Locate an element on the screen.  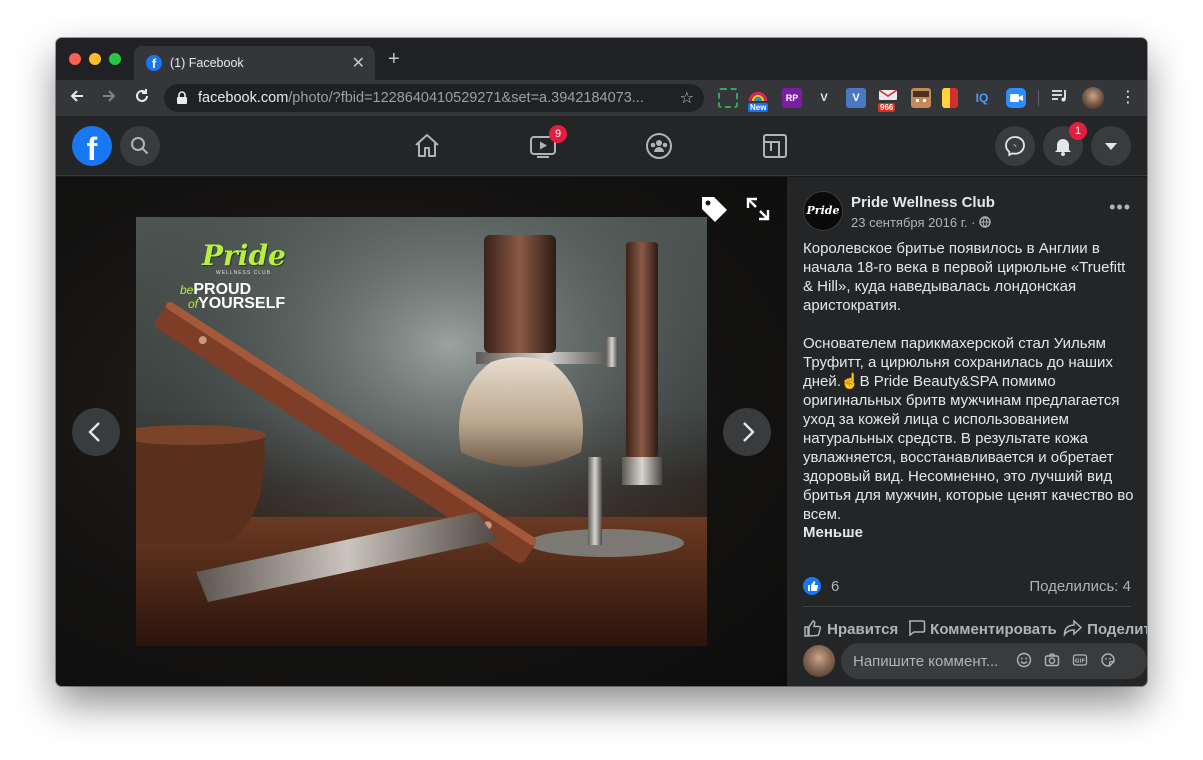
rainbow-icon is located at coordinates (758, 96).